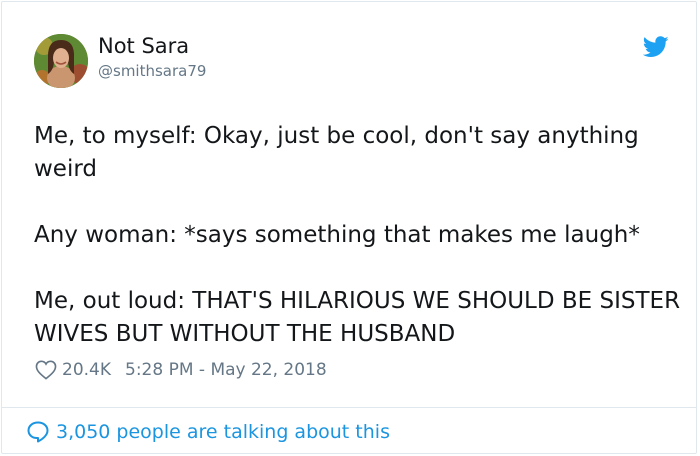 Image resolution: width=700 pixels, height=456 pixels. What do you see at coordinates (152, 71) in the screenshot?
I see `user-handle: @smithsara79` at bounding box center [152, 71].